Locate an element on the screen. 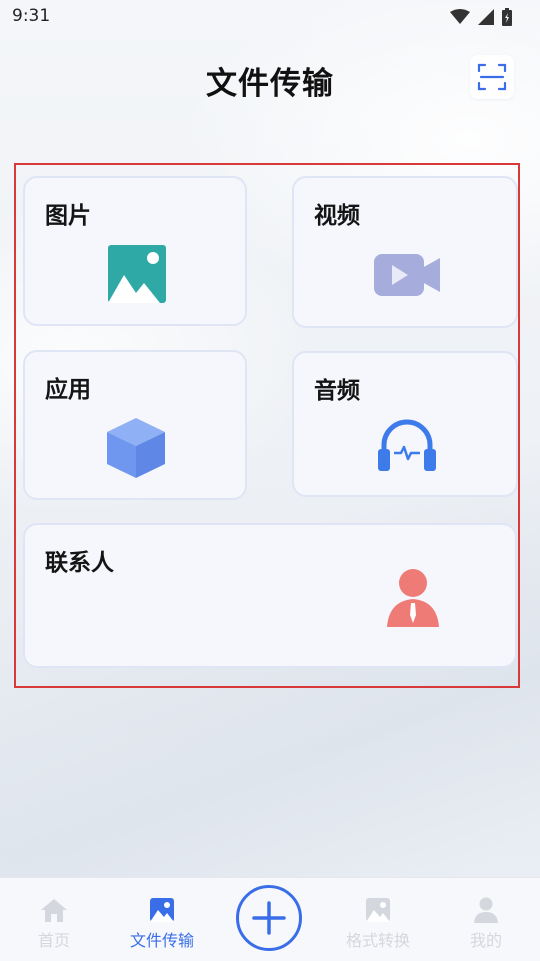  plus-icon is located at coordinates (269, 918).